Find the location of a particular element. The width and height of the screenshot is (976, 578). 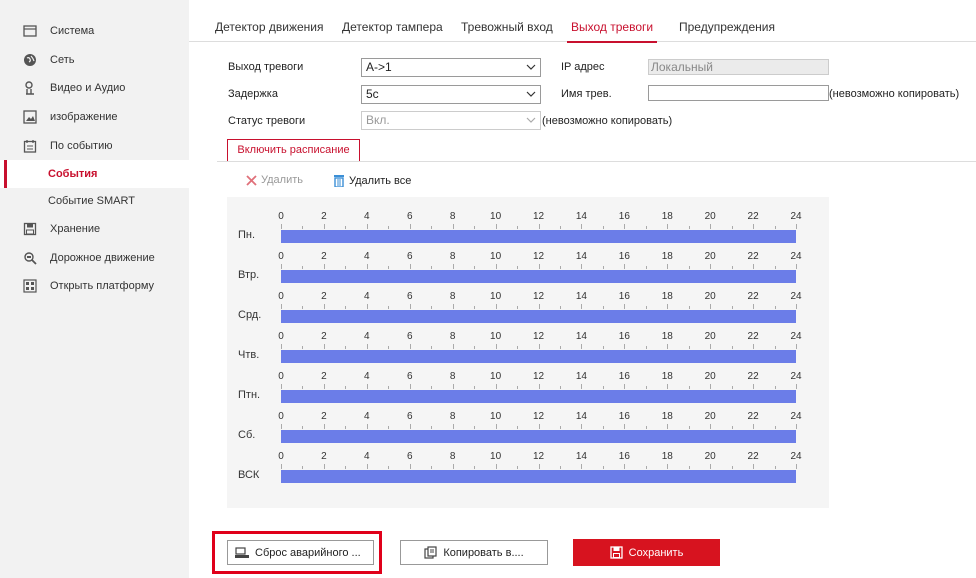

schedule-day-row: Пн. 0 2 4 6 8 10 12 14 16 18 20 22 24 is located at coordinates (528, 231).